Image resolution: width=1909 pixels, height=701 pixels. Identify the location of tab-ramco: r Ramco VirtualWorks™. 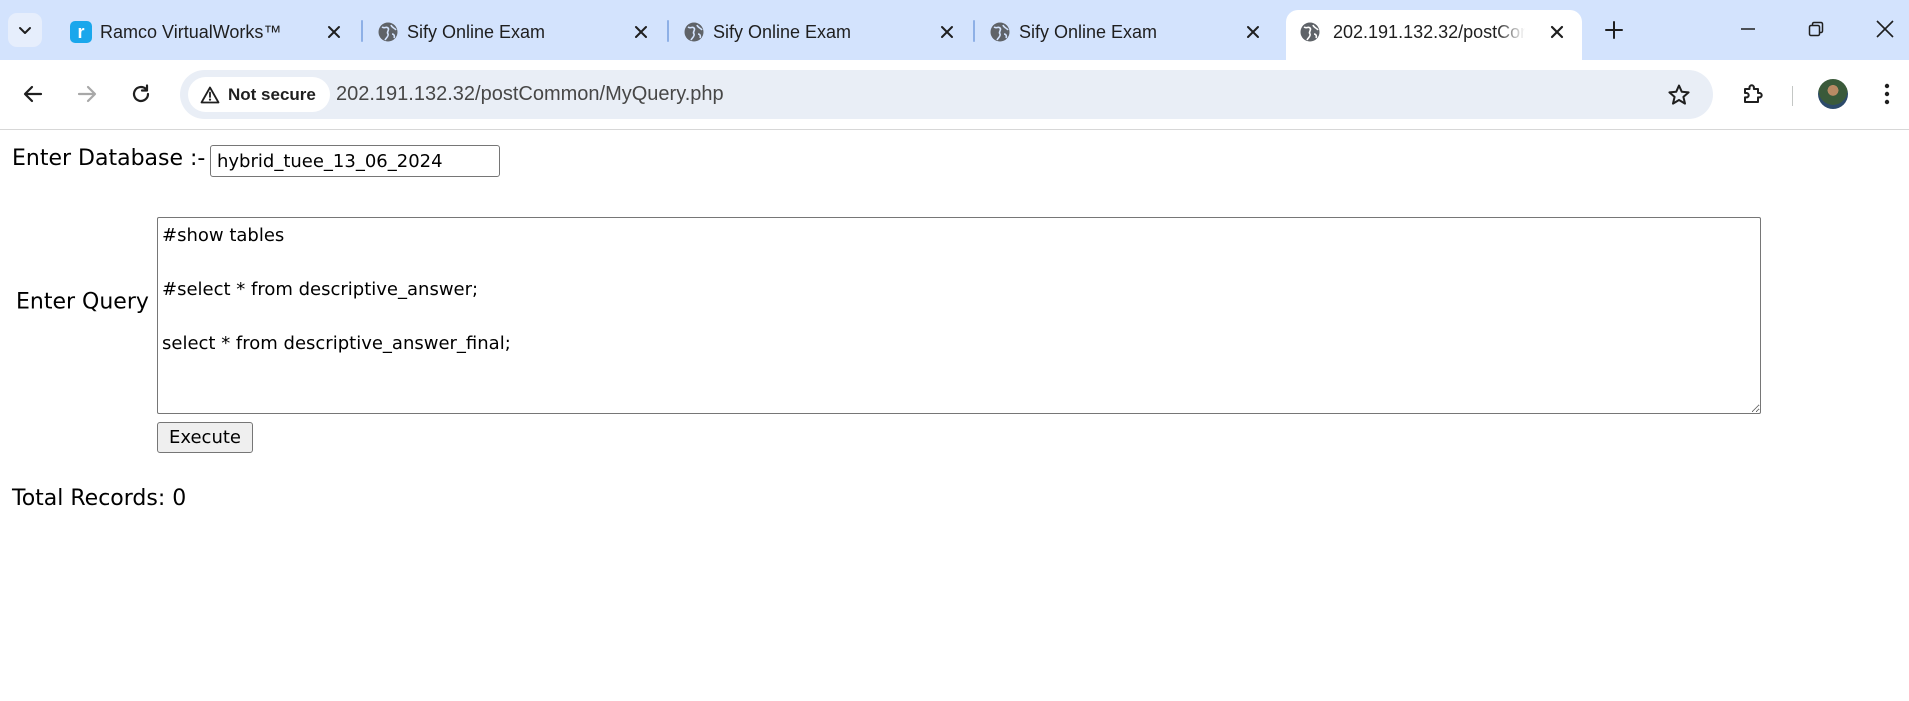
(206, 35).